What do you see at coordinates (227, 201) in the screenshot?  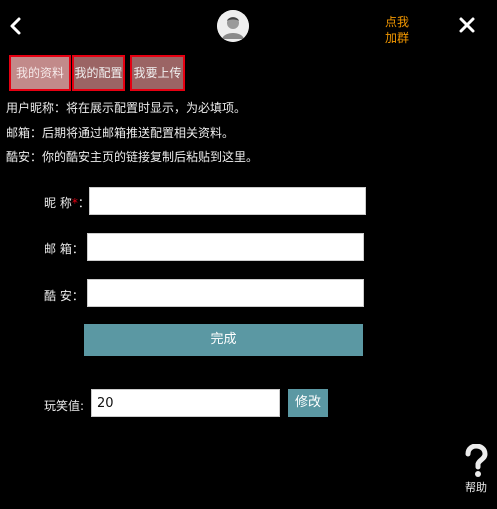 I see `nickname-input` at bounding box center [227, 201].